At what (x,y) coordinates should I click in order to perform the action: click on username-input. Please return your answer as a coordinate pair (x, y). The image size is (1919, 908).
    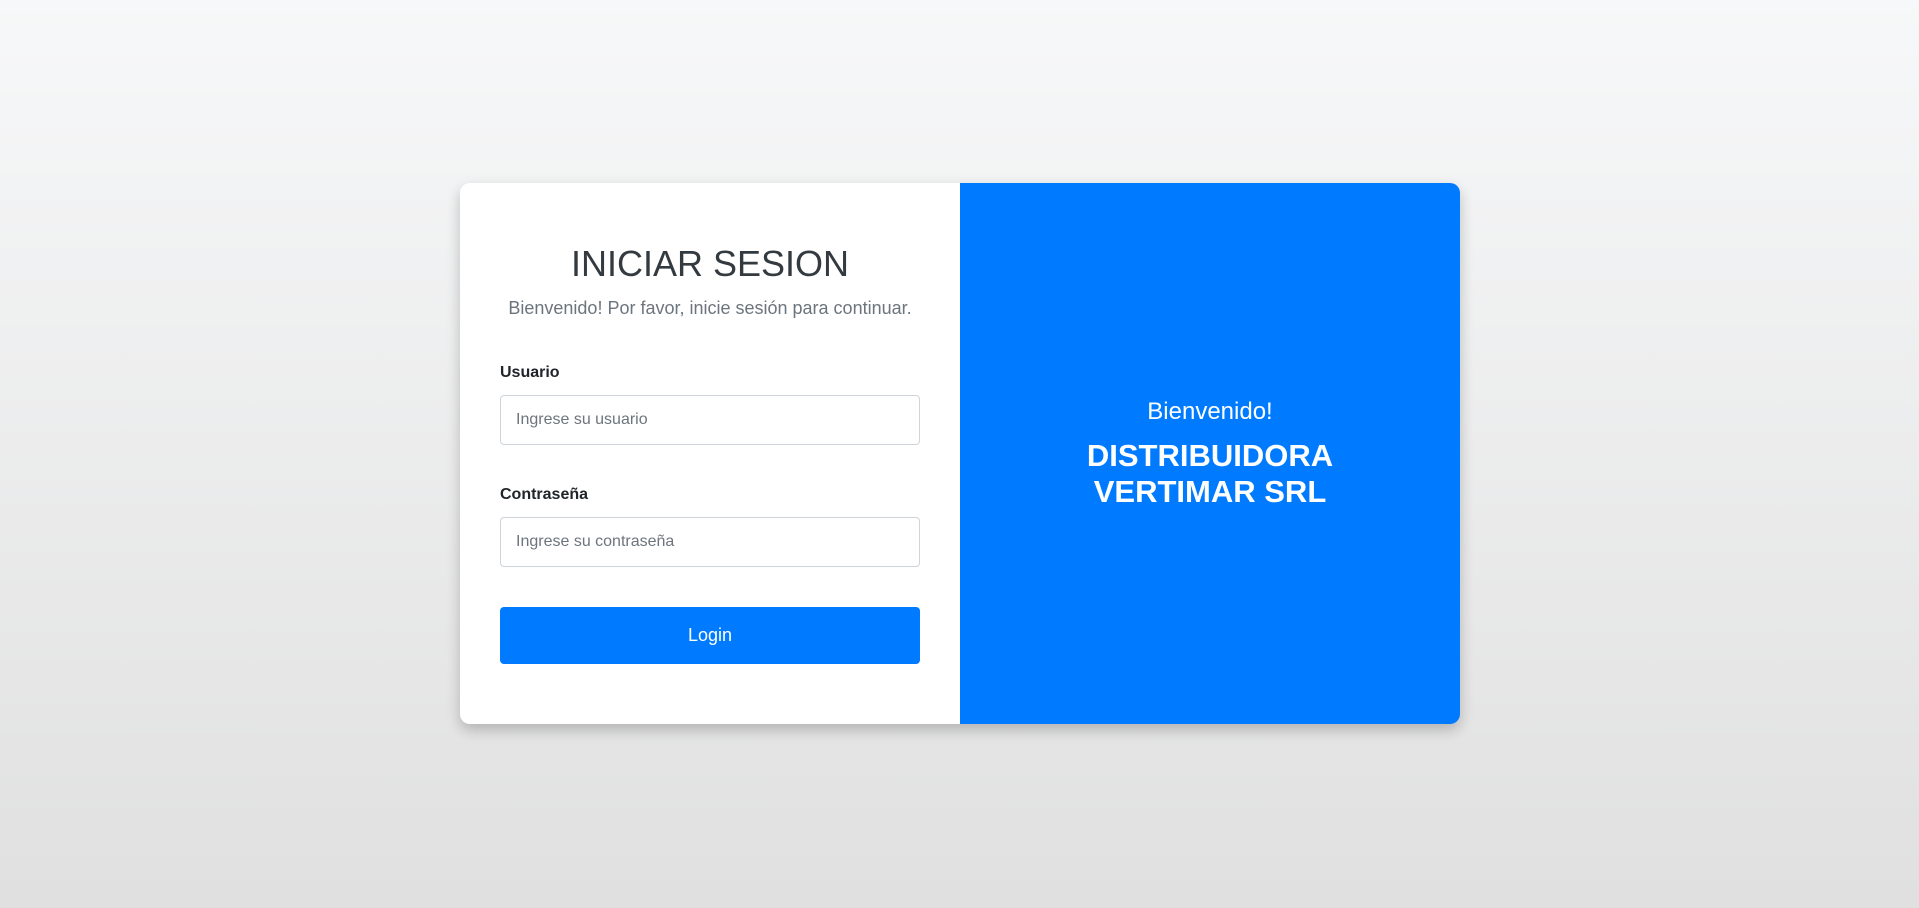
    Looking at the image, I should click on (710, 420).